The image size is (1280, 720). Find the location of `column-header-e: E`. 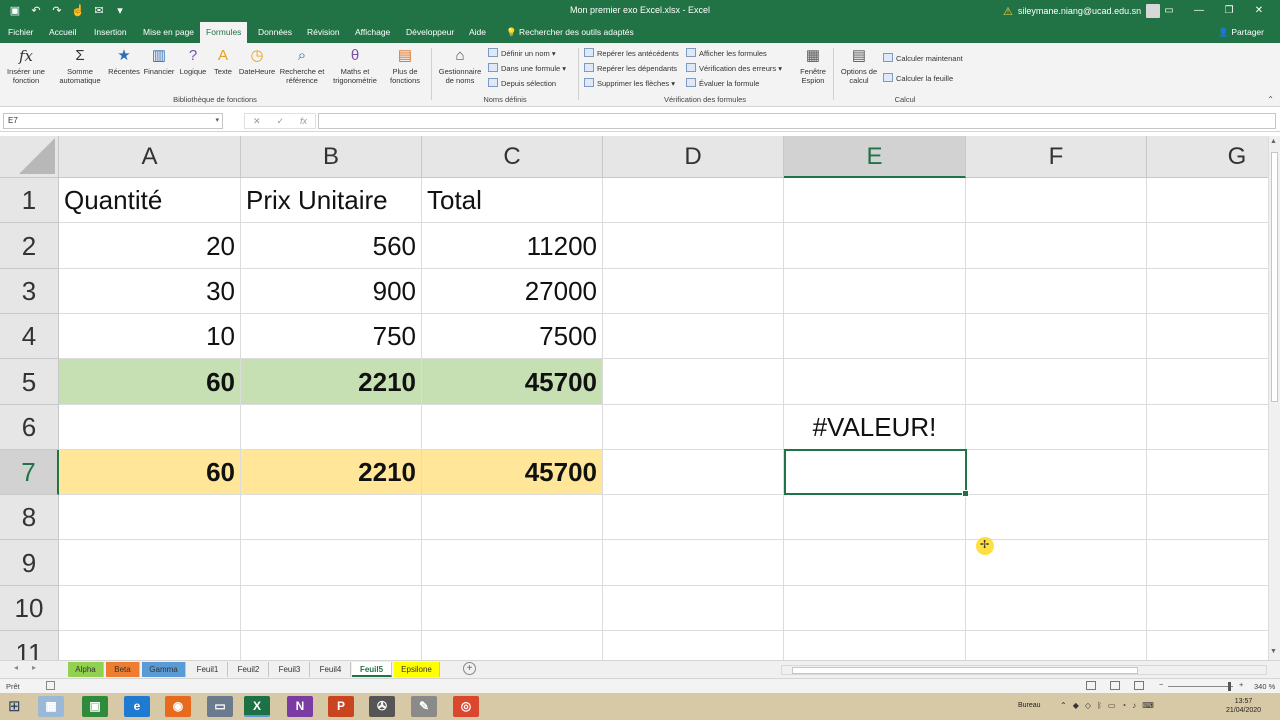

column-header-e: E is located at coordinates (875, 157).